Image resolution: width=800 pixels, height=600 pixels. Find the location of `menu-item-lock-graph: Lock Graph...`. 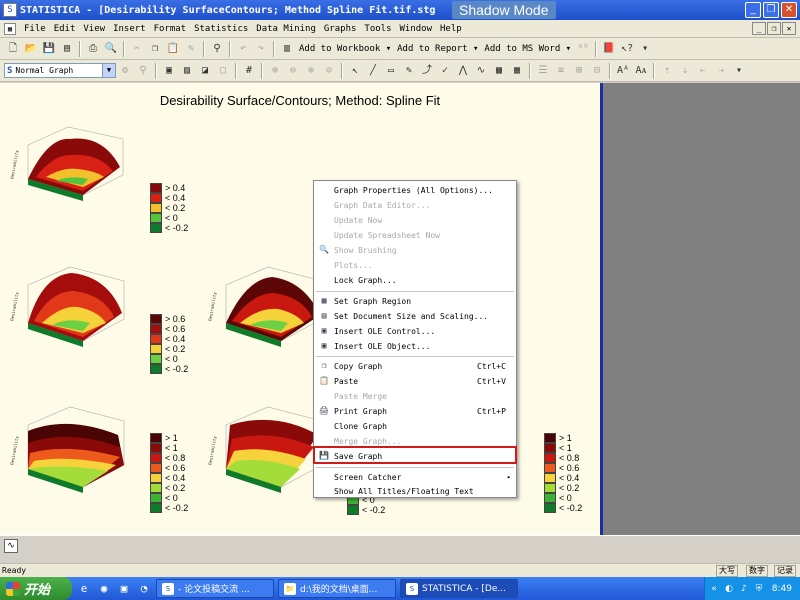

menu-item-lock-graph: Lock Graph... is located at coordinates (415, 280).